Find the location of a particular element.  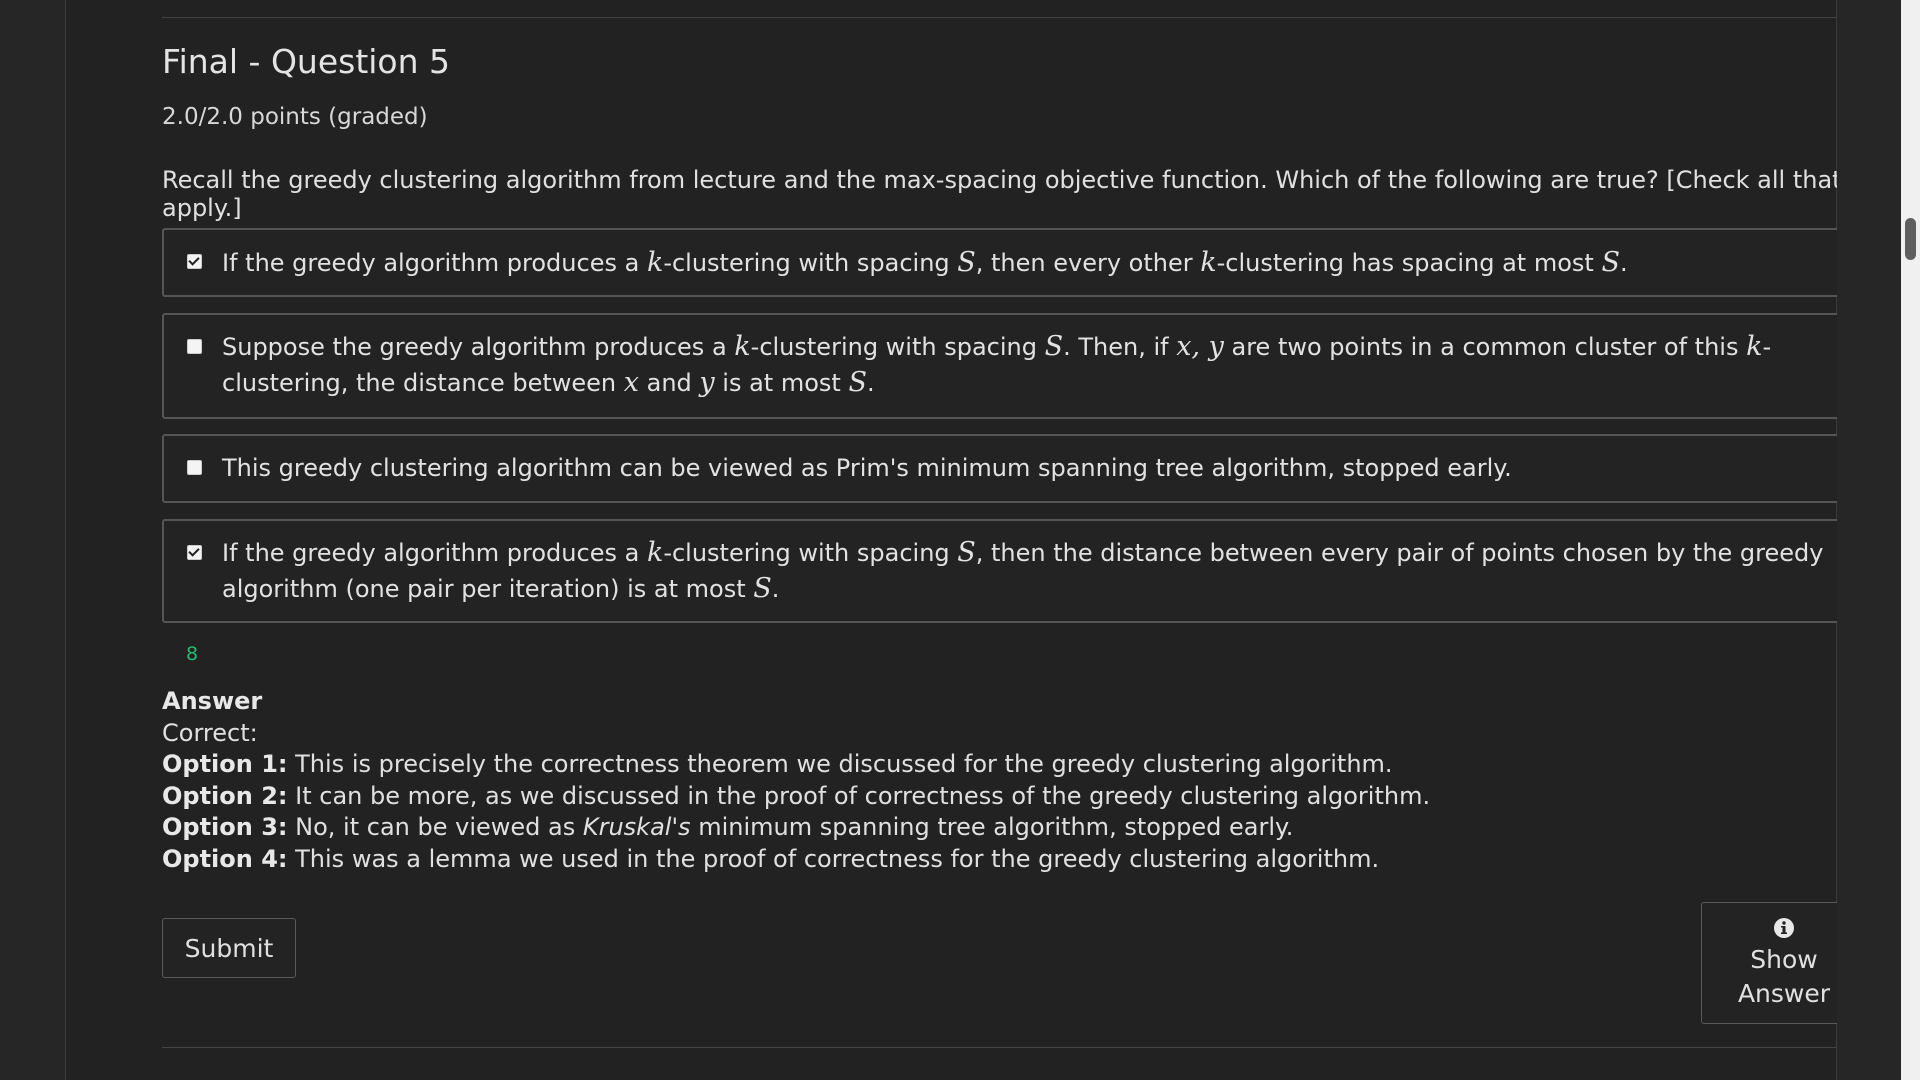

option-label: Option 3: is located at coordinates (225, 827).